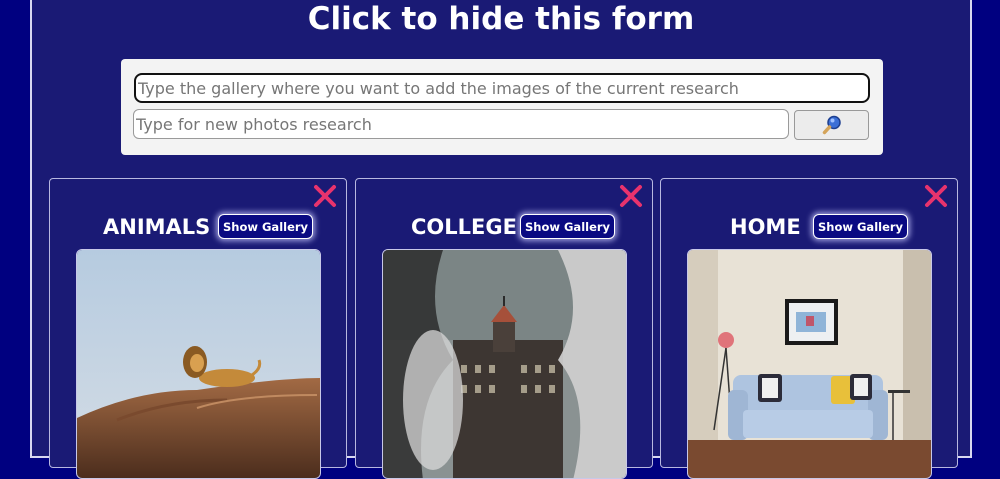 Image resolution: width=1000 pixels, height=479 pixels. Describe the element at coordinates (765, 227) in the screenshot. I see `card-title: HOME` at that location.